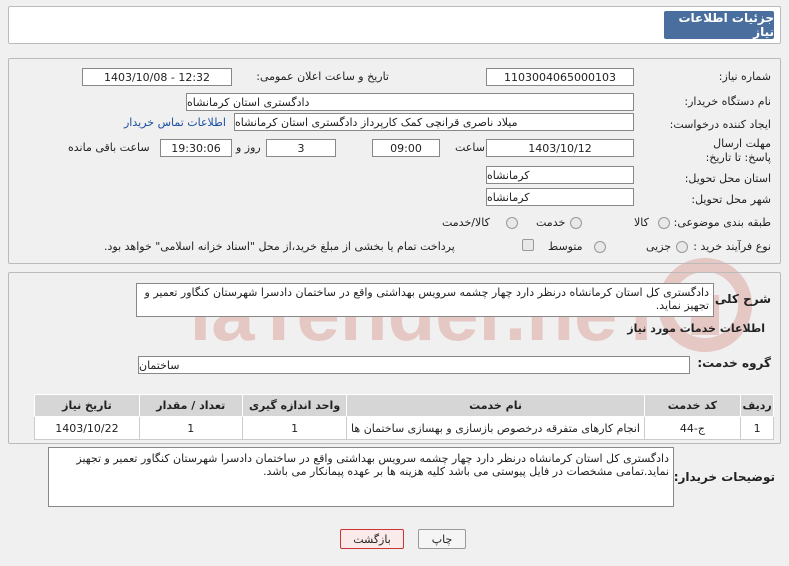  Describe the element at coordinates (466, 222) in the screenshot. I see `category-option-goods-service: کالا/خدمت` at that location.